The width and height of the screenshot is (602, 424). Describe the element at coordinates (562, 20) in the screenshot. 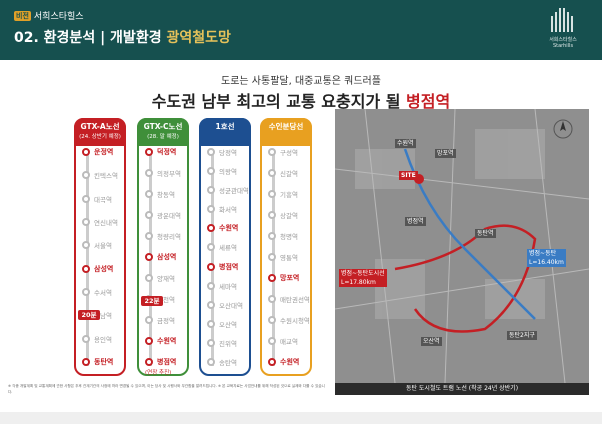

I see `logo-icon` at that location.